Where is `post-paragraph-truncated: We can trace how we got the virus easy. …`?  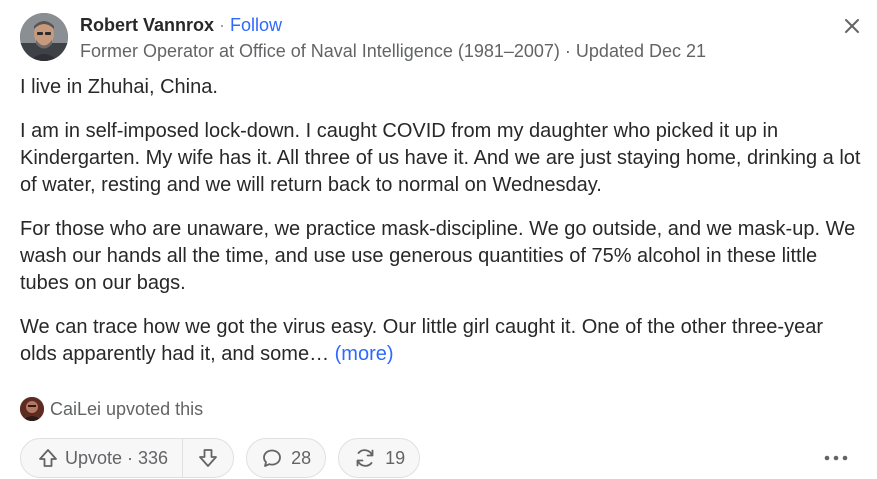 post-paragraph-truncated: We can trace how we got the virus easy. … is located at coordinates (442, 341).